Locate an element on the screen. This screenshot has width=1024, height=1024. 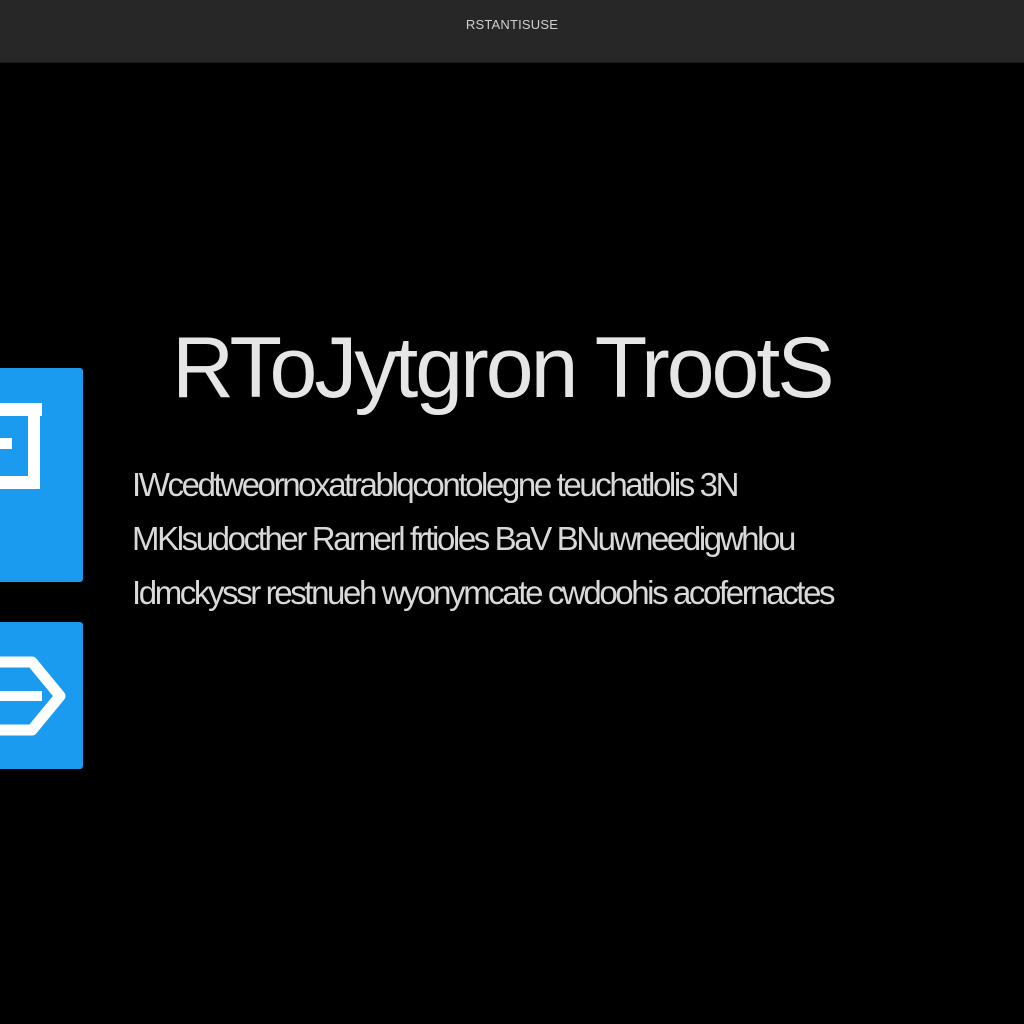
tile-document is located at coordinates (41, 475).